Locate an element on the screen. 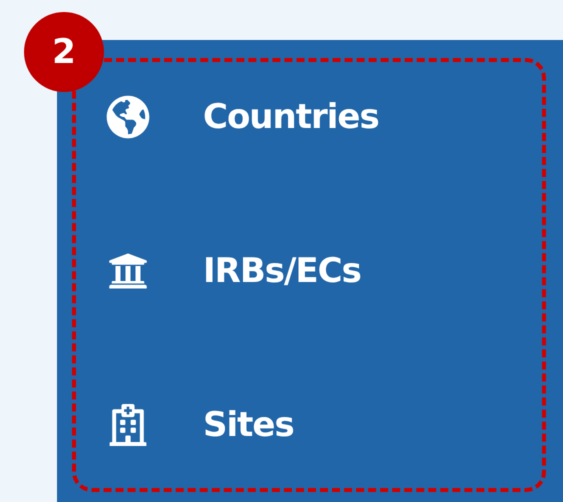 Image resolution: width=563 pixels, height=502 pixels. step-badge: 2 is located at coordinates (64, 52).